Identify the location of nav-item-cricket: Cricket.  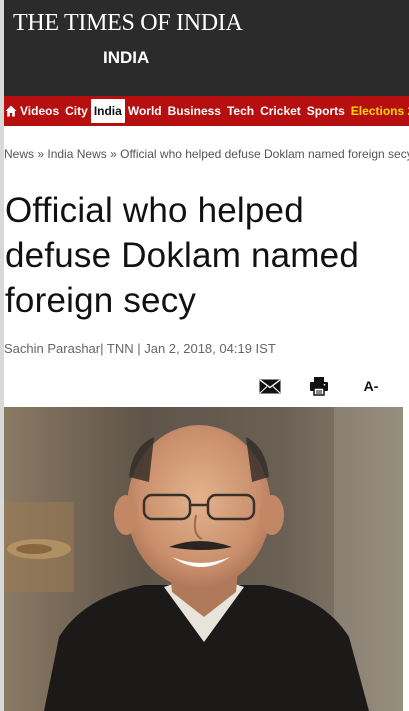
(280, 111).